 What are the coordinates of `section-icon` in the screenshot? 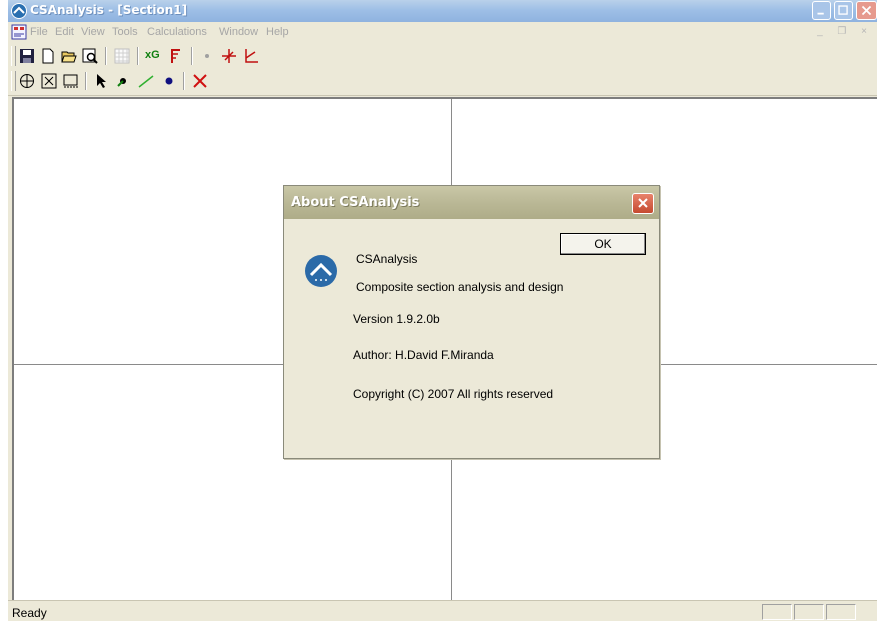 It's located at (175, 56).